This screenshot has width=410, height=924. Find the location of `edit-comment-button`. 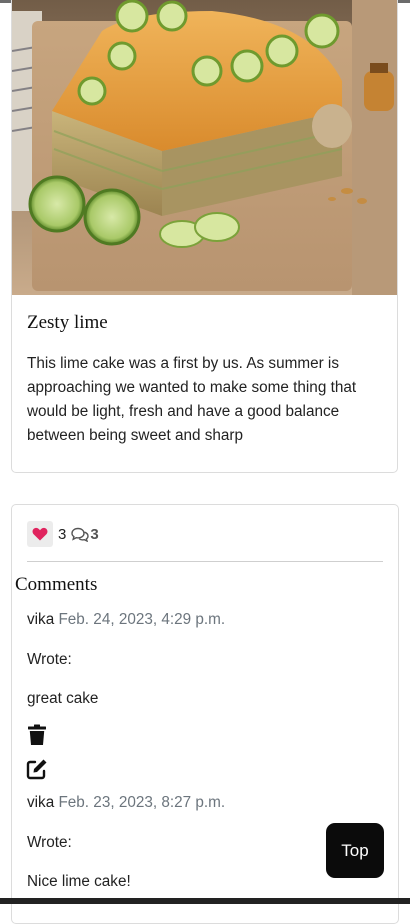

edit-comment-button is located at coordinates (37, 770).